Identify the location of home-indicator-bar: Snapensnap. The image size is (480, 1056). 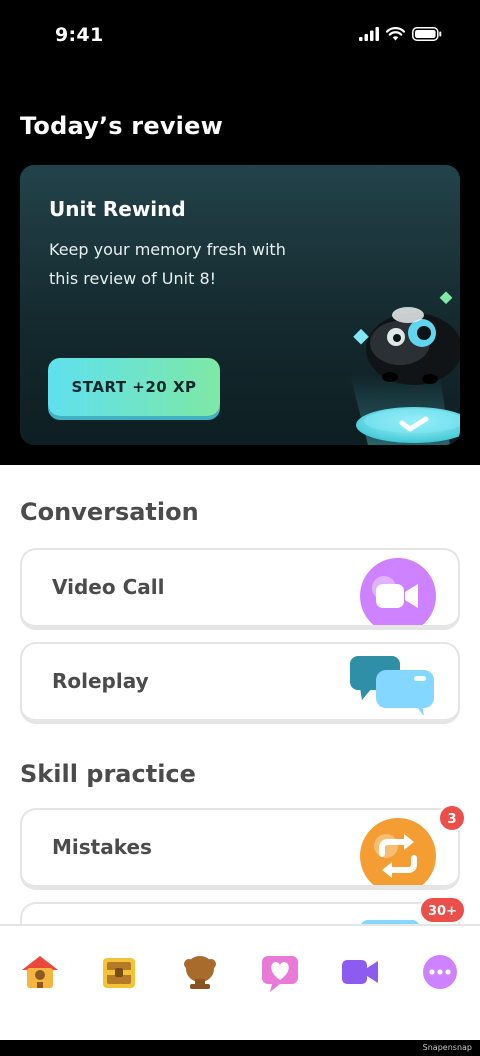
(240, 1048).